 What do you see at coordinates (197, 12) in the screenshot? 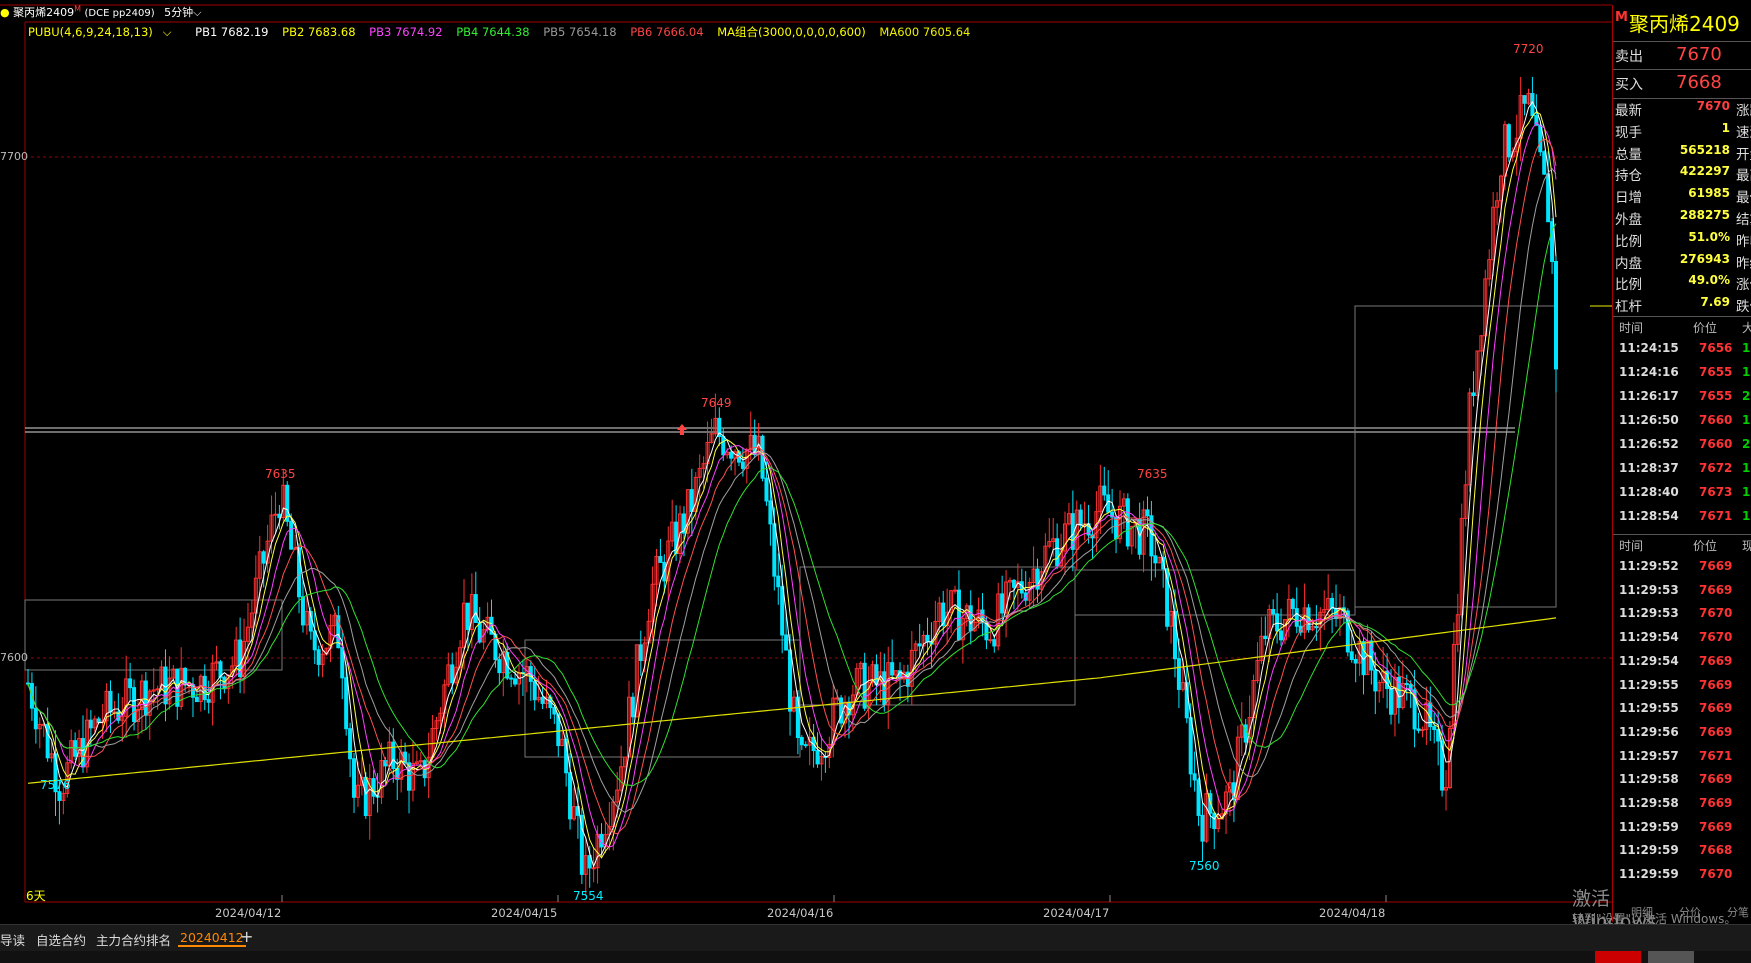
I see `chevron-down-icon: ⌵` at bounding box center [197, 12].